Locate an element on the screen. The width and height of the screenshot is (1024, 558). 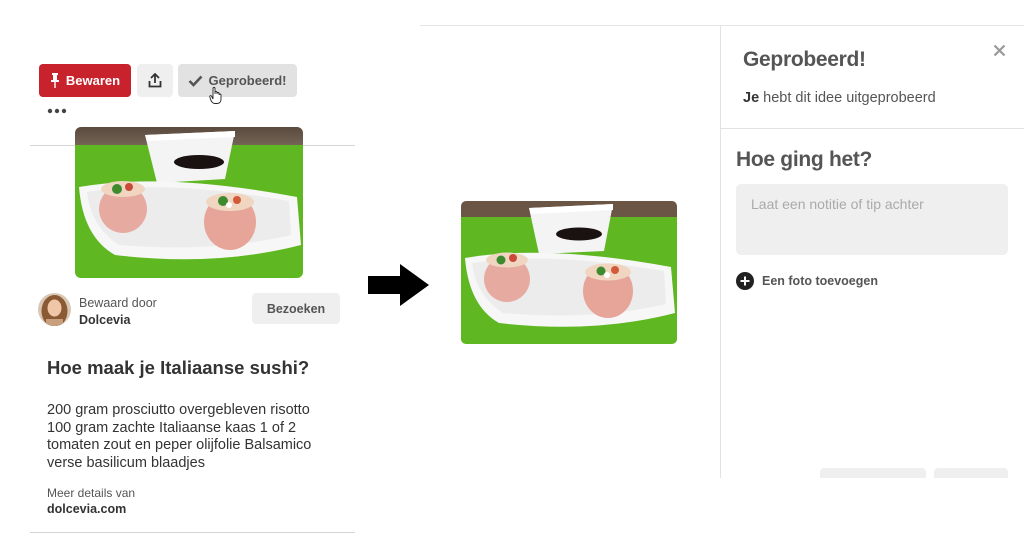
share-button is located at coordinates (155, 80).